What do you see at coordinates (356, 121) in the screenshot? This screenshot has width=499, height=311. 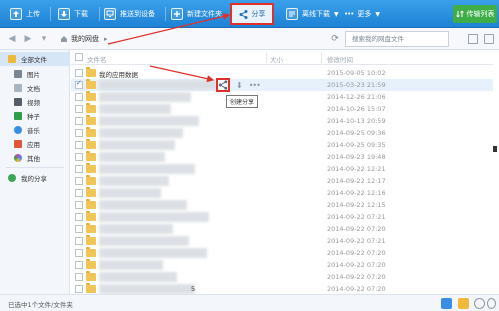 I see `modified-date: 2014-10-13 20:59` at bounding box center [356, 121].